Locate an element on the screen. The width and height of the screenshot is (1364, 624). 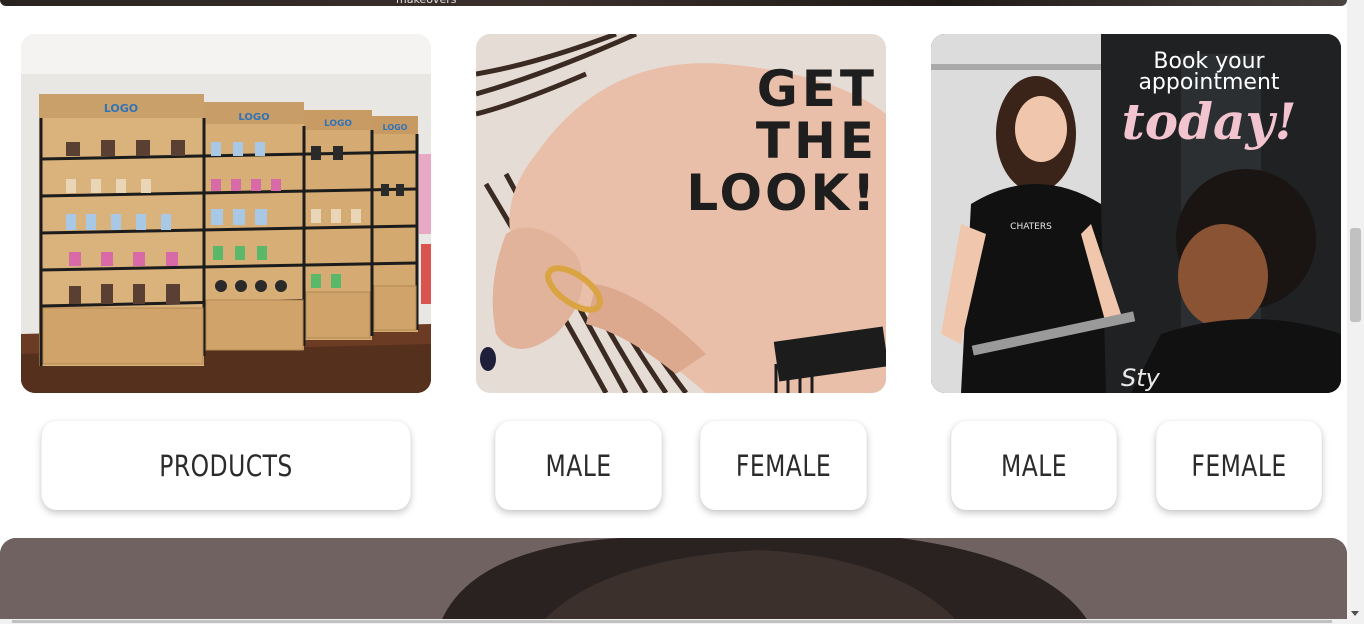
horizontal-scrollbar-thumb is located at coordinates (672, 621).